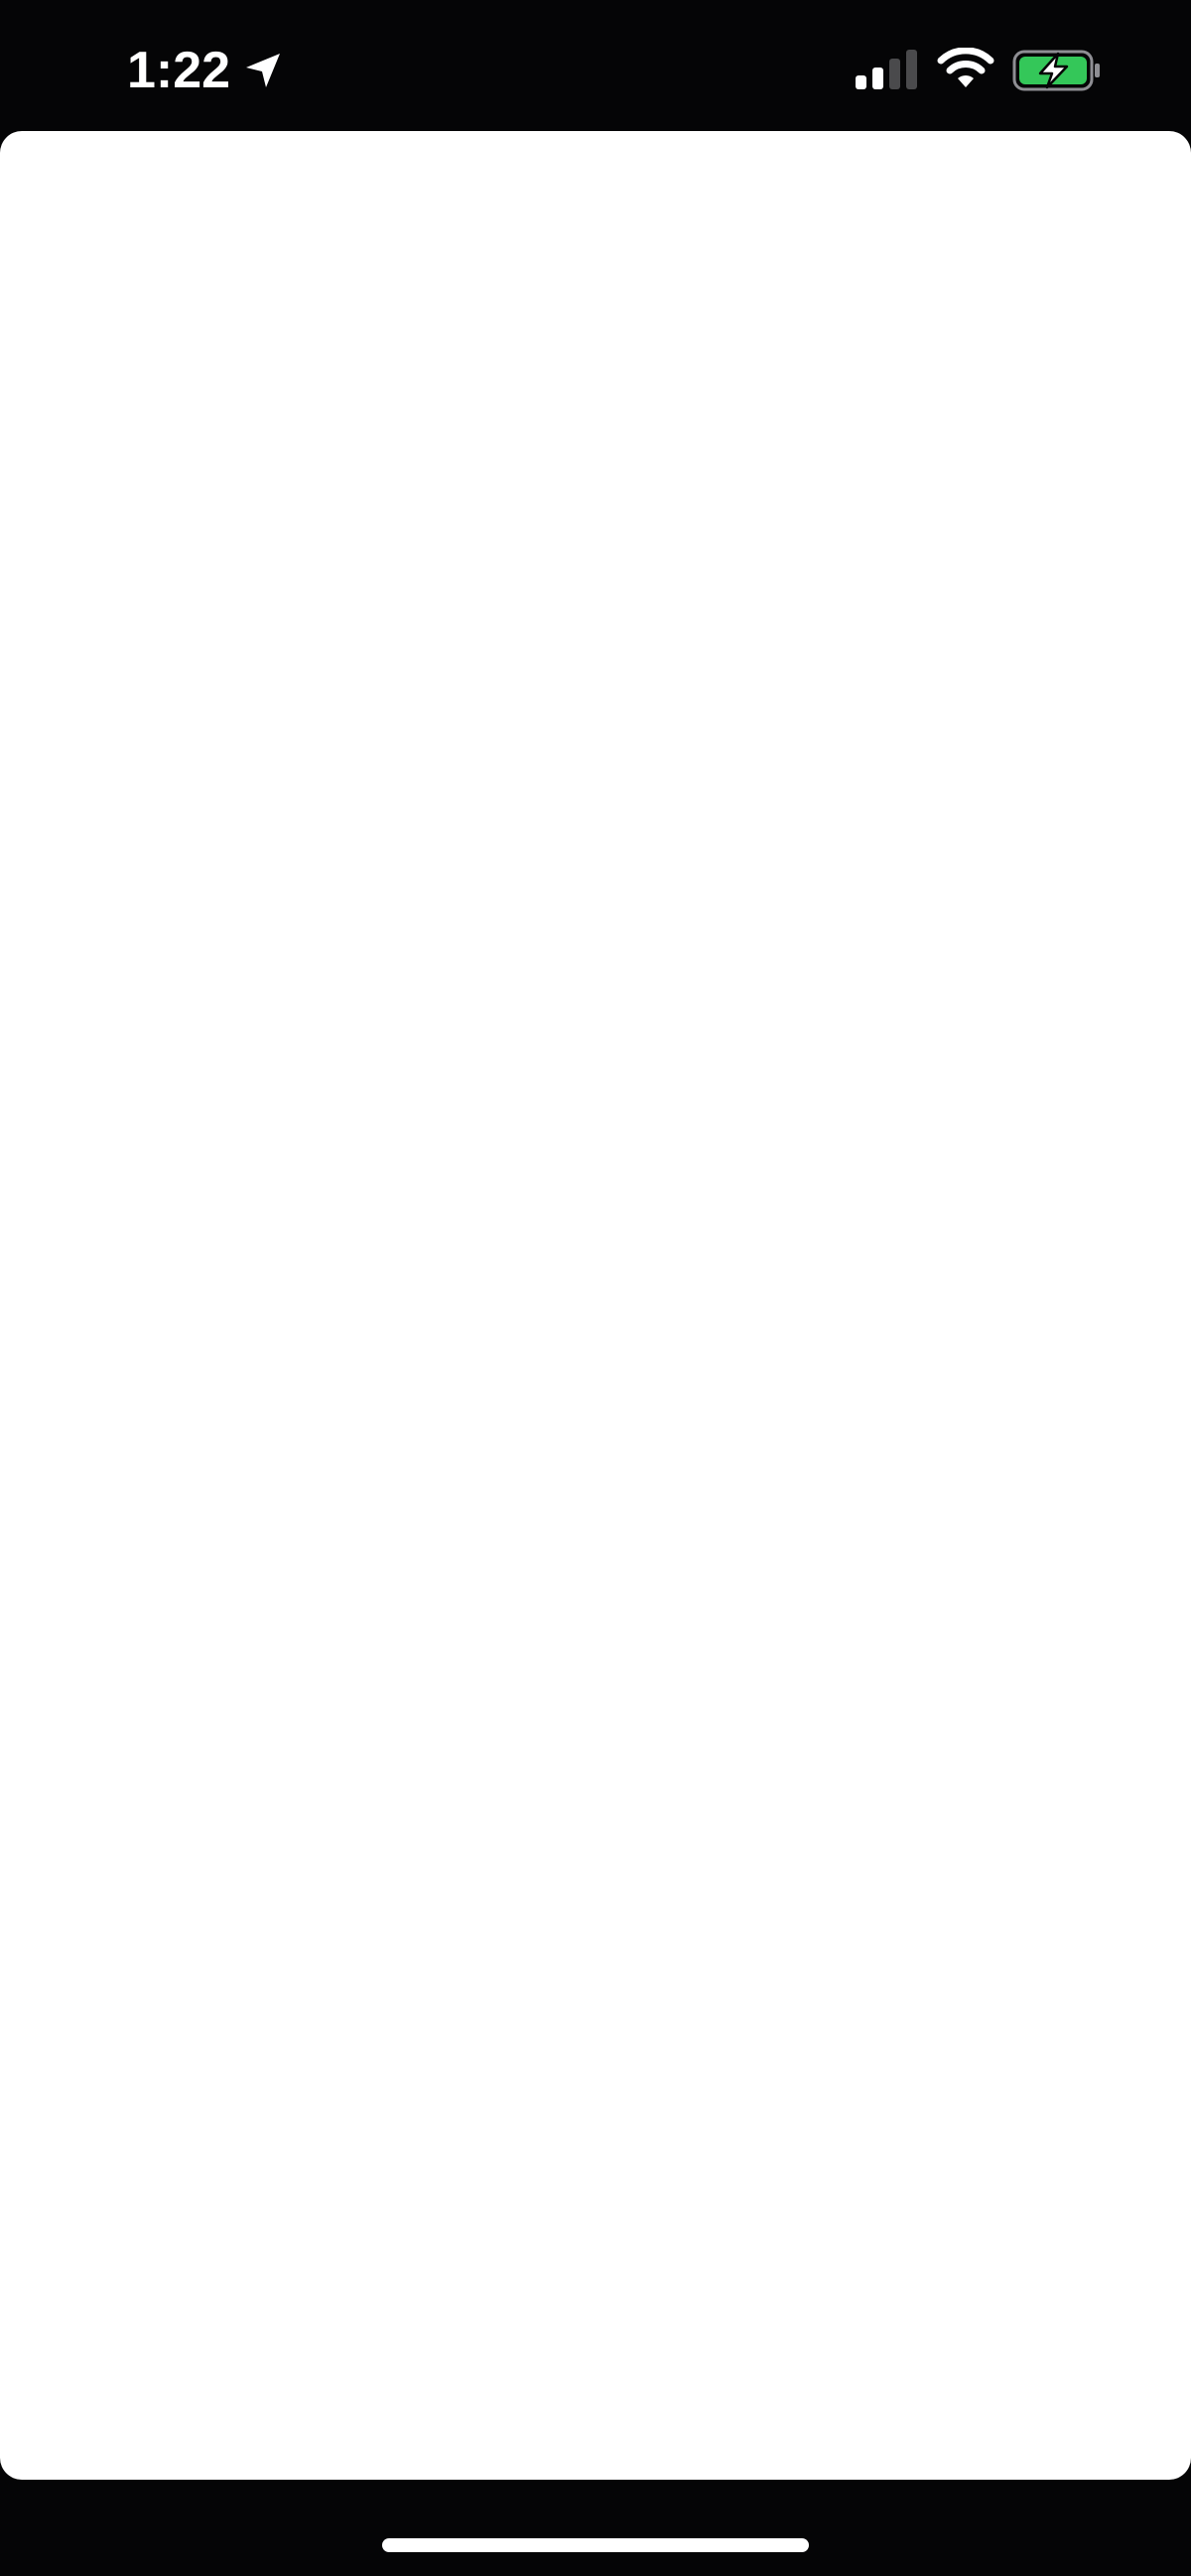 The width and height of the screenshot is (1191, 2576). Describe the element at coordinates (595, 65) in the screenshot. I see `status-bar: 1:22` at that location.